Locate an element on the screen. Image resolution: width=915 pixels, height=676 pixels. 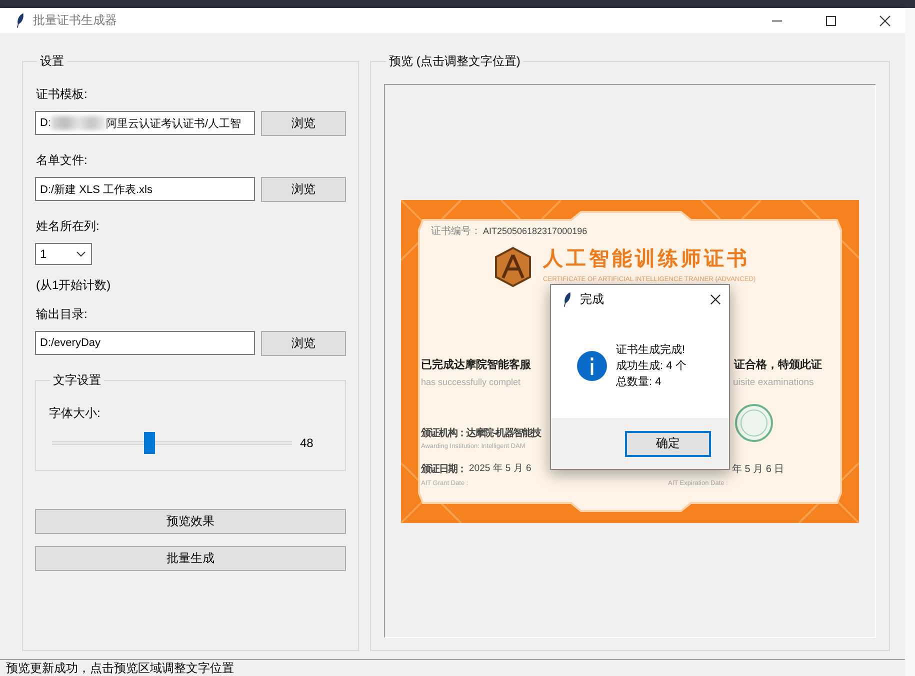
field-label: 姓名所在列: is located at coordinates (68, 226).